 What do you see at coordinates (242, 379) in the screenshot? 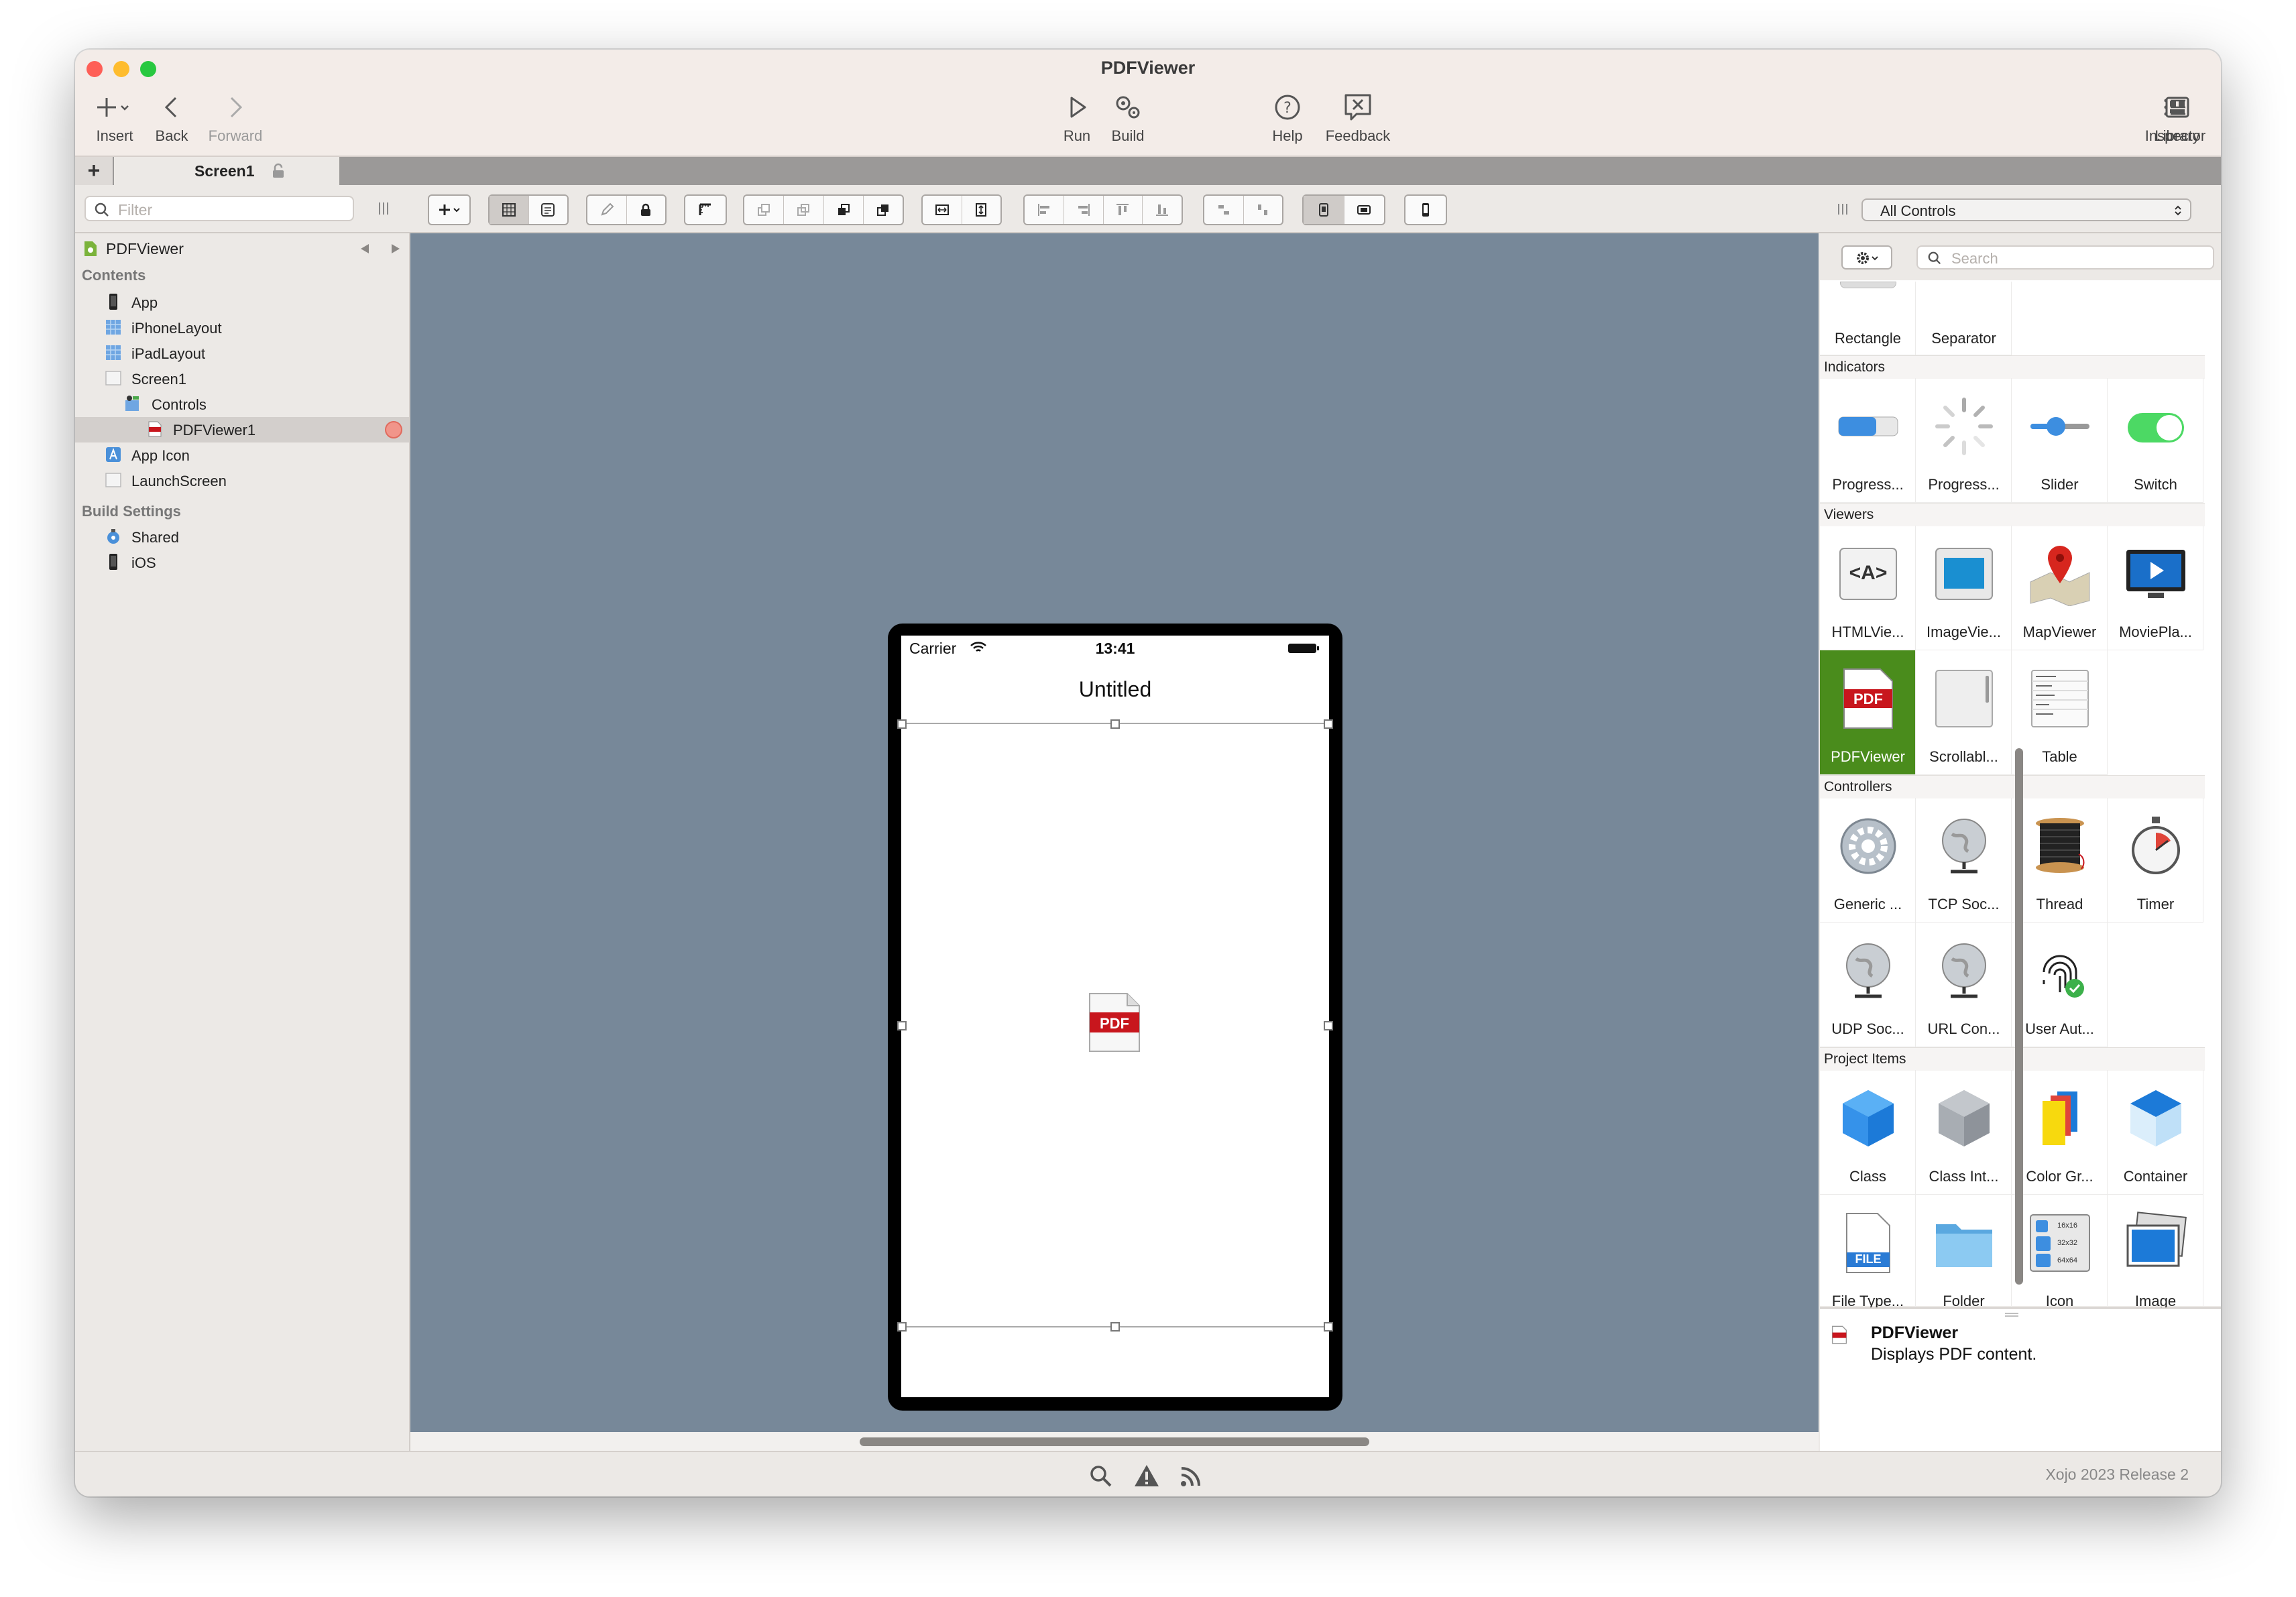
I see `nav-item-screen1: Screen1` at bounding box center [242, 379].